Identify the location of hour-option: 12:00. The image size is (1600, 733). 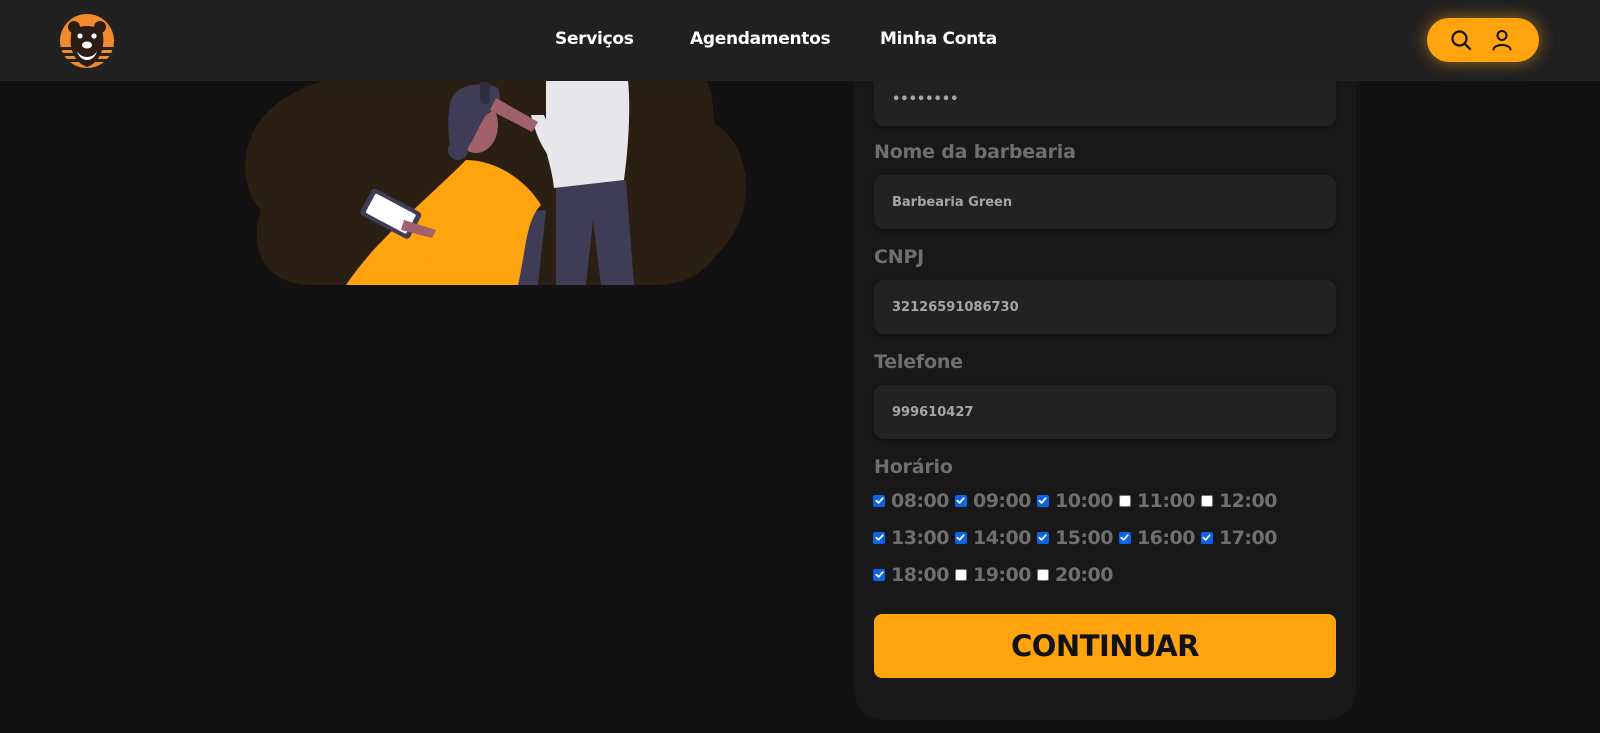
(1238, 500).